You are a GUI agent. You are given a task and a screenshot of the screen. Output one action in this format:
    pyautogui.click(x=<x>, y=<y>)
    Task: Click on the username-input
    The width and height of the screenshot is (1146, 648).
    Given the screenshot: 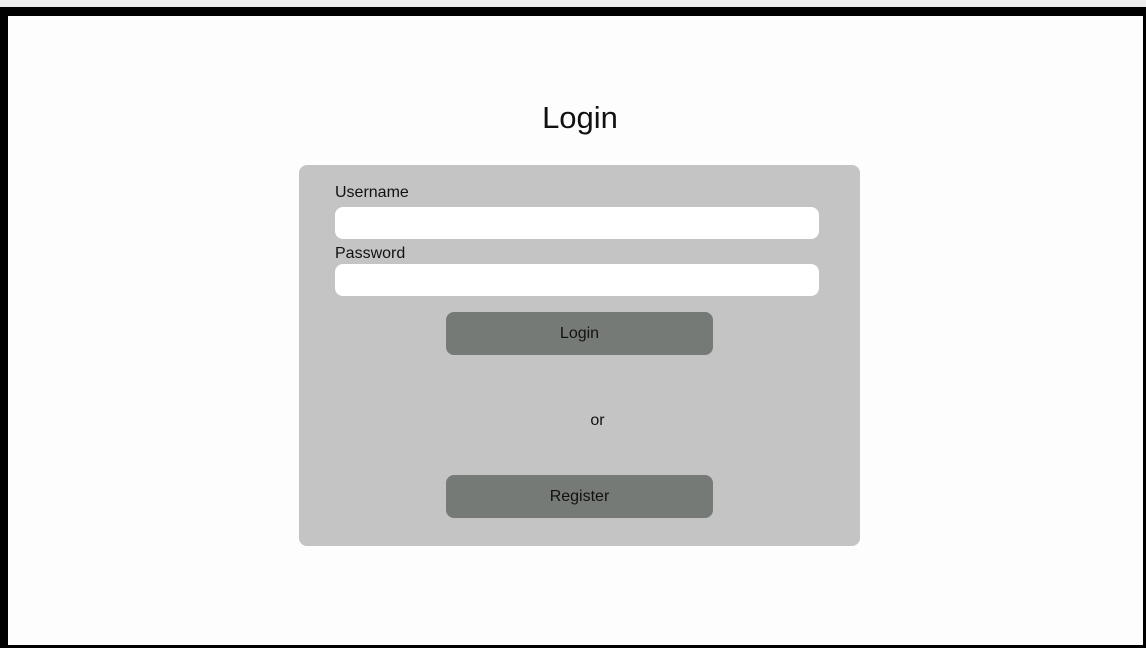 What is the action you would take?
    pyautogui.click(x=577, y=223)
    